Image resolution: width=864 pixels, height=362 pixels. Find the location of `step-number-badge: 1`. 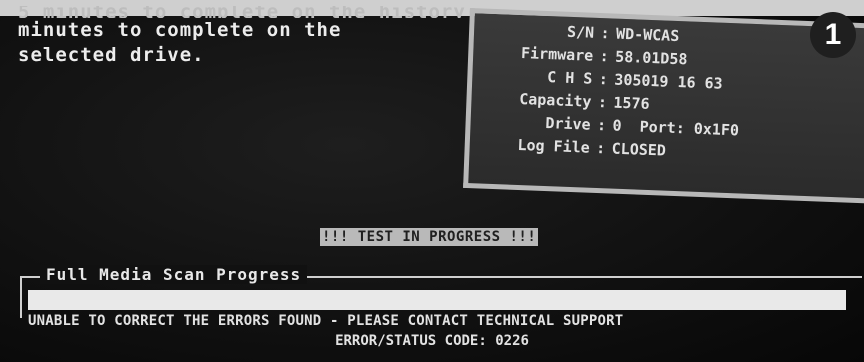

step-number-badge: 1 is located at coordinates (833, 35).